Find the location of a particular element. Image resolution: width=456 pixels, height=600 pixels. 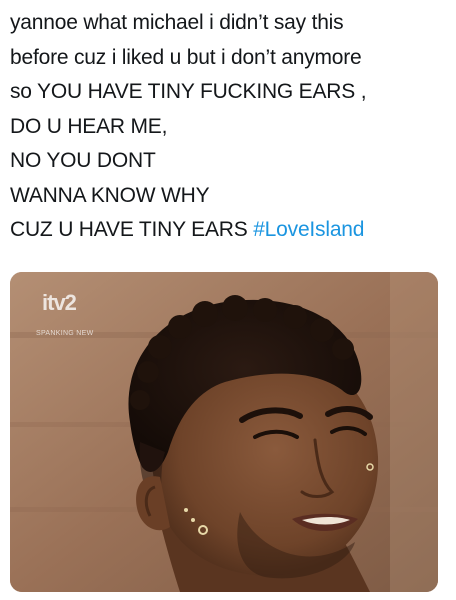

tweet-line-6: WANNA KNOW WHY is located at coordinates (110, 195).